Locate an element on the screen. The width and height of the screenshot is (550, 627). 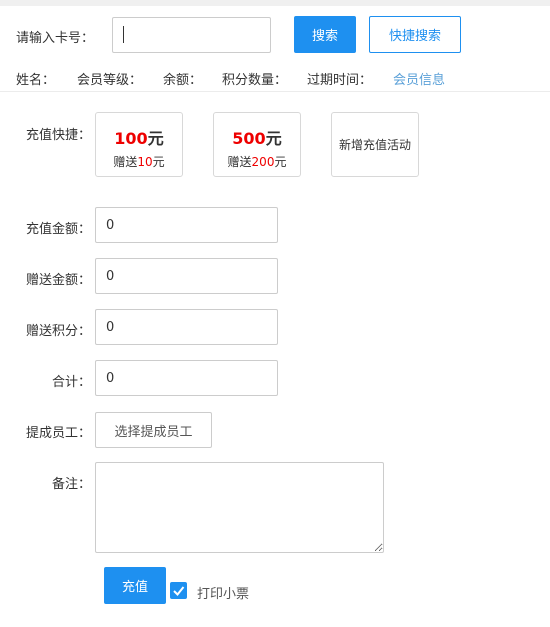
quick-recharge-500-button: 500元 赠送200元 is located at coordinates (257, 144).